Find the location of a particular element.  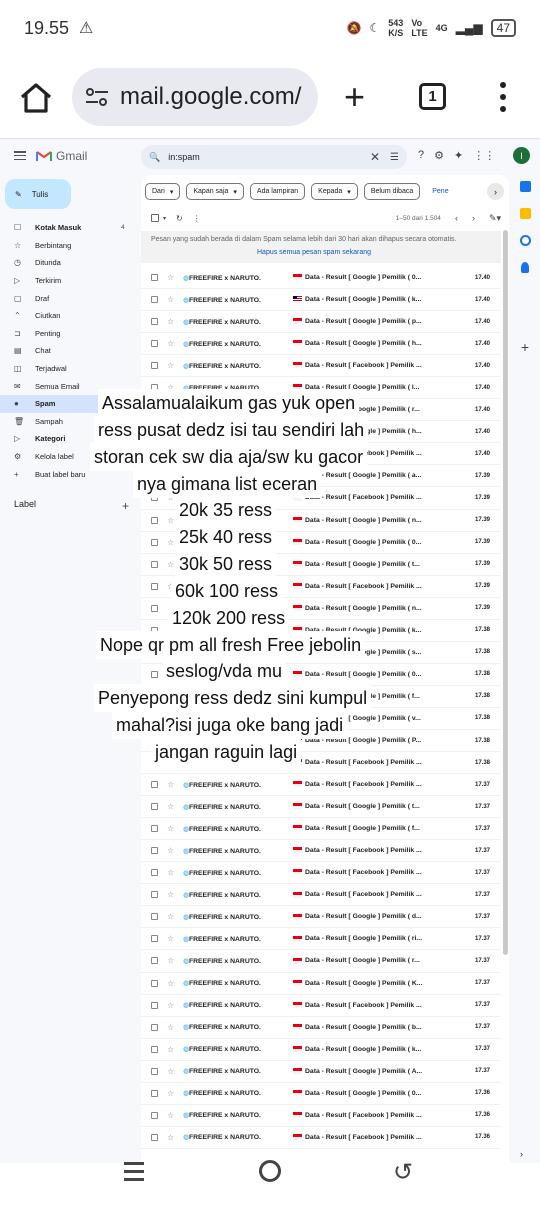

main-menu-icon is located at coordinates (20, 155).